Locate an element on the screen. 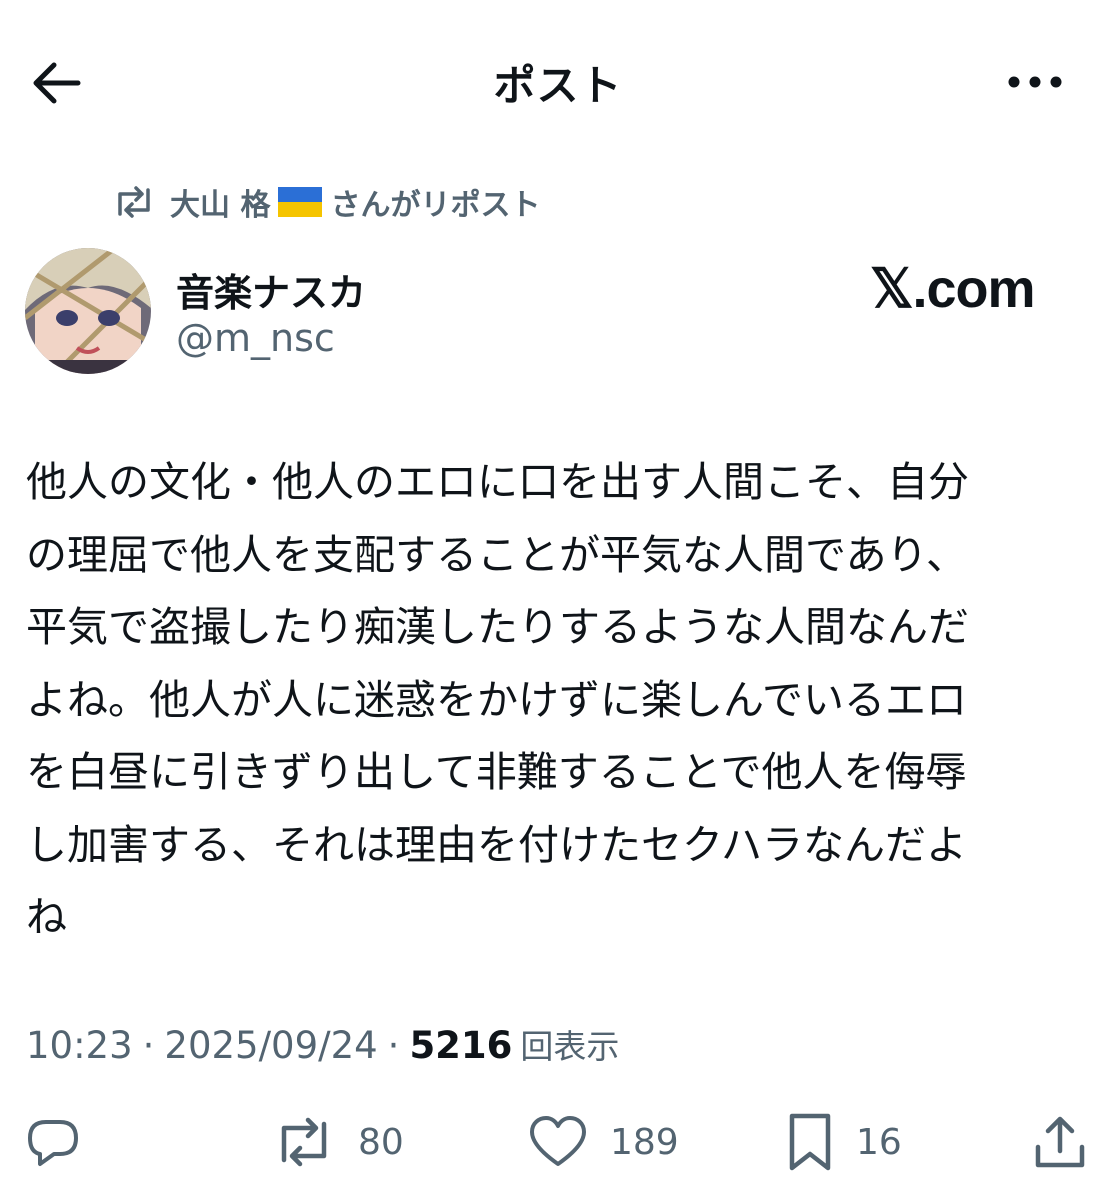 This screenshot has width=1116, height=1200. bookmark-icon is located at coordinates (810, 1142).